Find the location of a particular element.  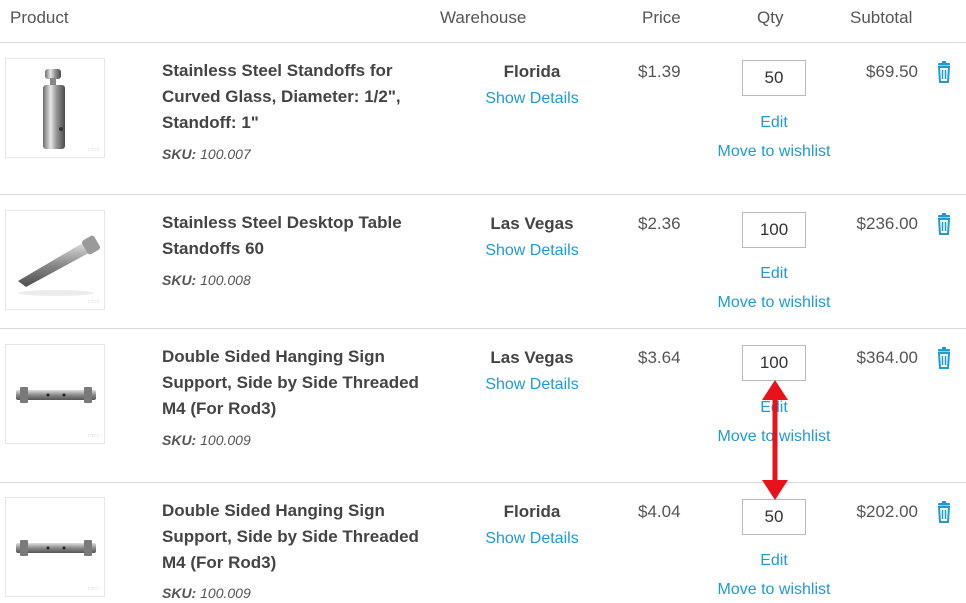

column-header-warehouse: Warehouse is located at coordinates (483, 17).